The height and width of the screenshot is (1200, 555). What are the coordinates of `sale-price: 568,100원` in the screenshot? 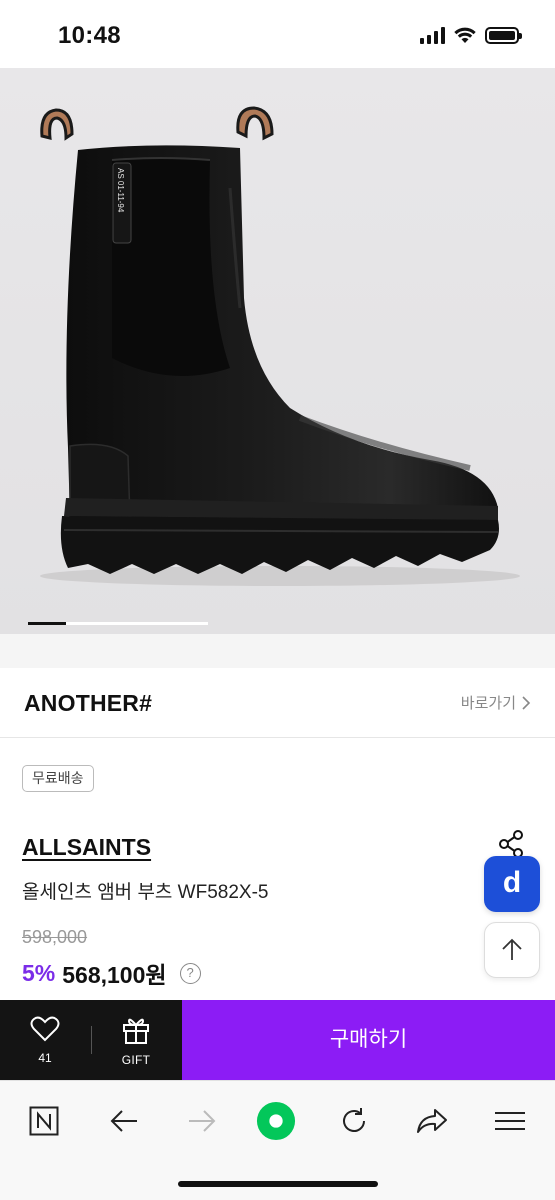 It's located at (114, 975).